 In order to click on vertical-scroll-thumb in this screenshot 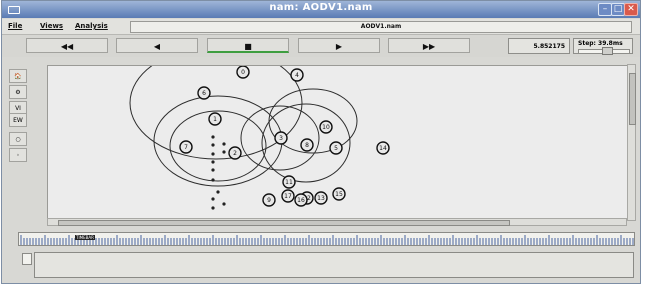, I will do `click(632, 99)`.